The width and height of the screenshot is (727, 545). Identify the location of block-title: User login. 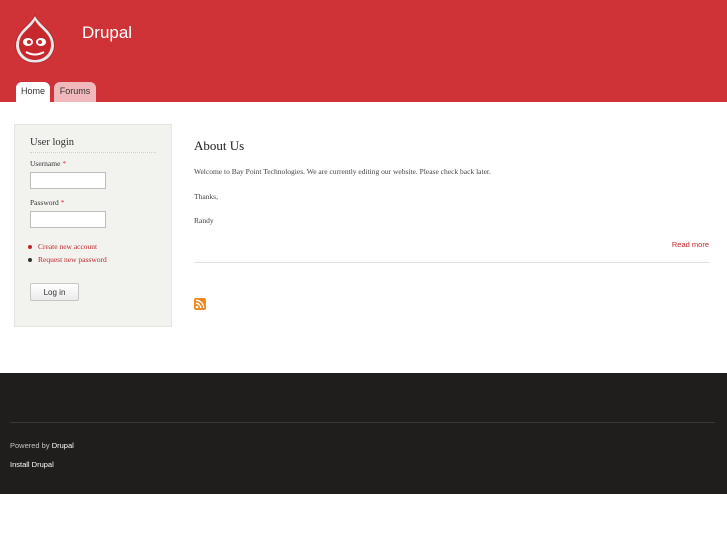
(52, 142).